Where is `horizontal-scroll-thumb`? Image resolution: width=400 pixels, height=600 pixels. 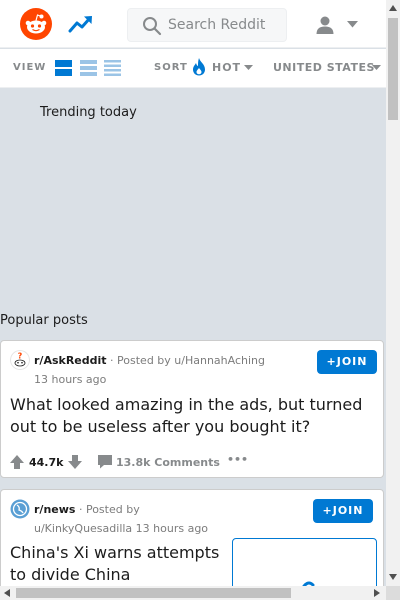
horizontal-scroll-thumb is located at coordinates (153, 593).